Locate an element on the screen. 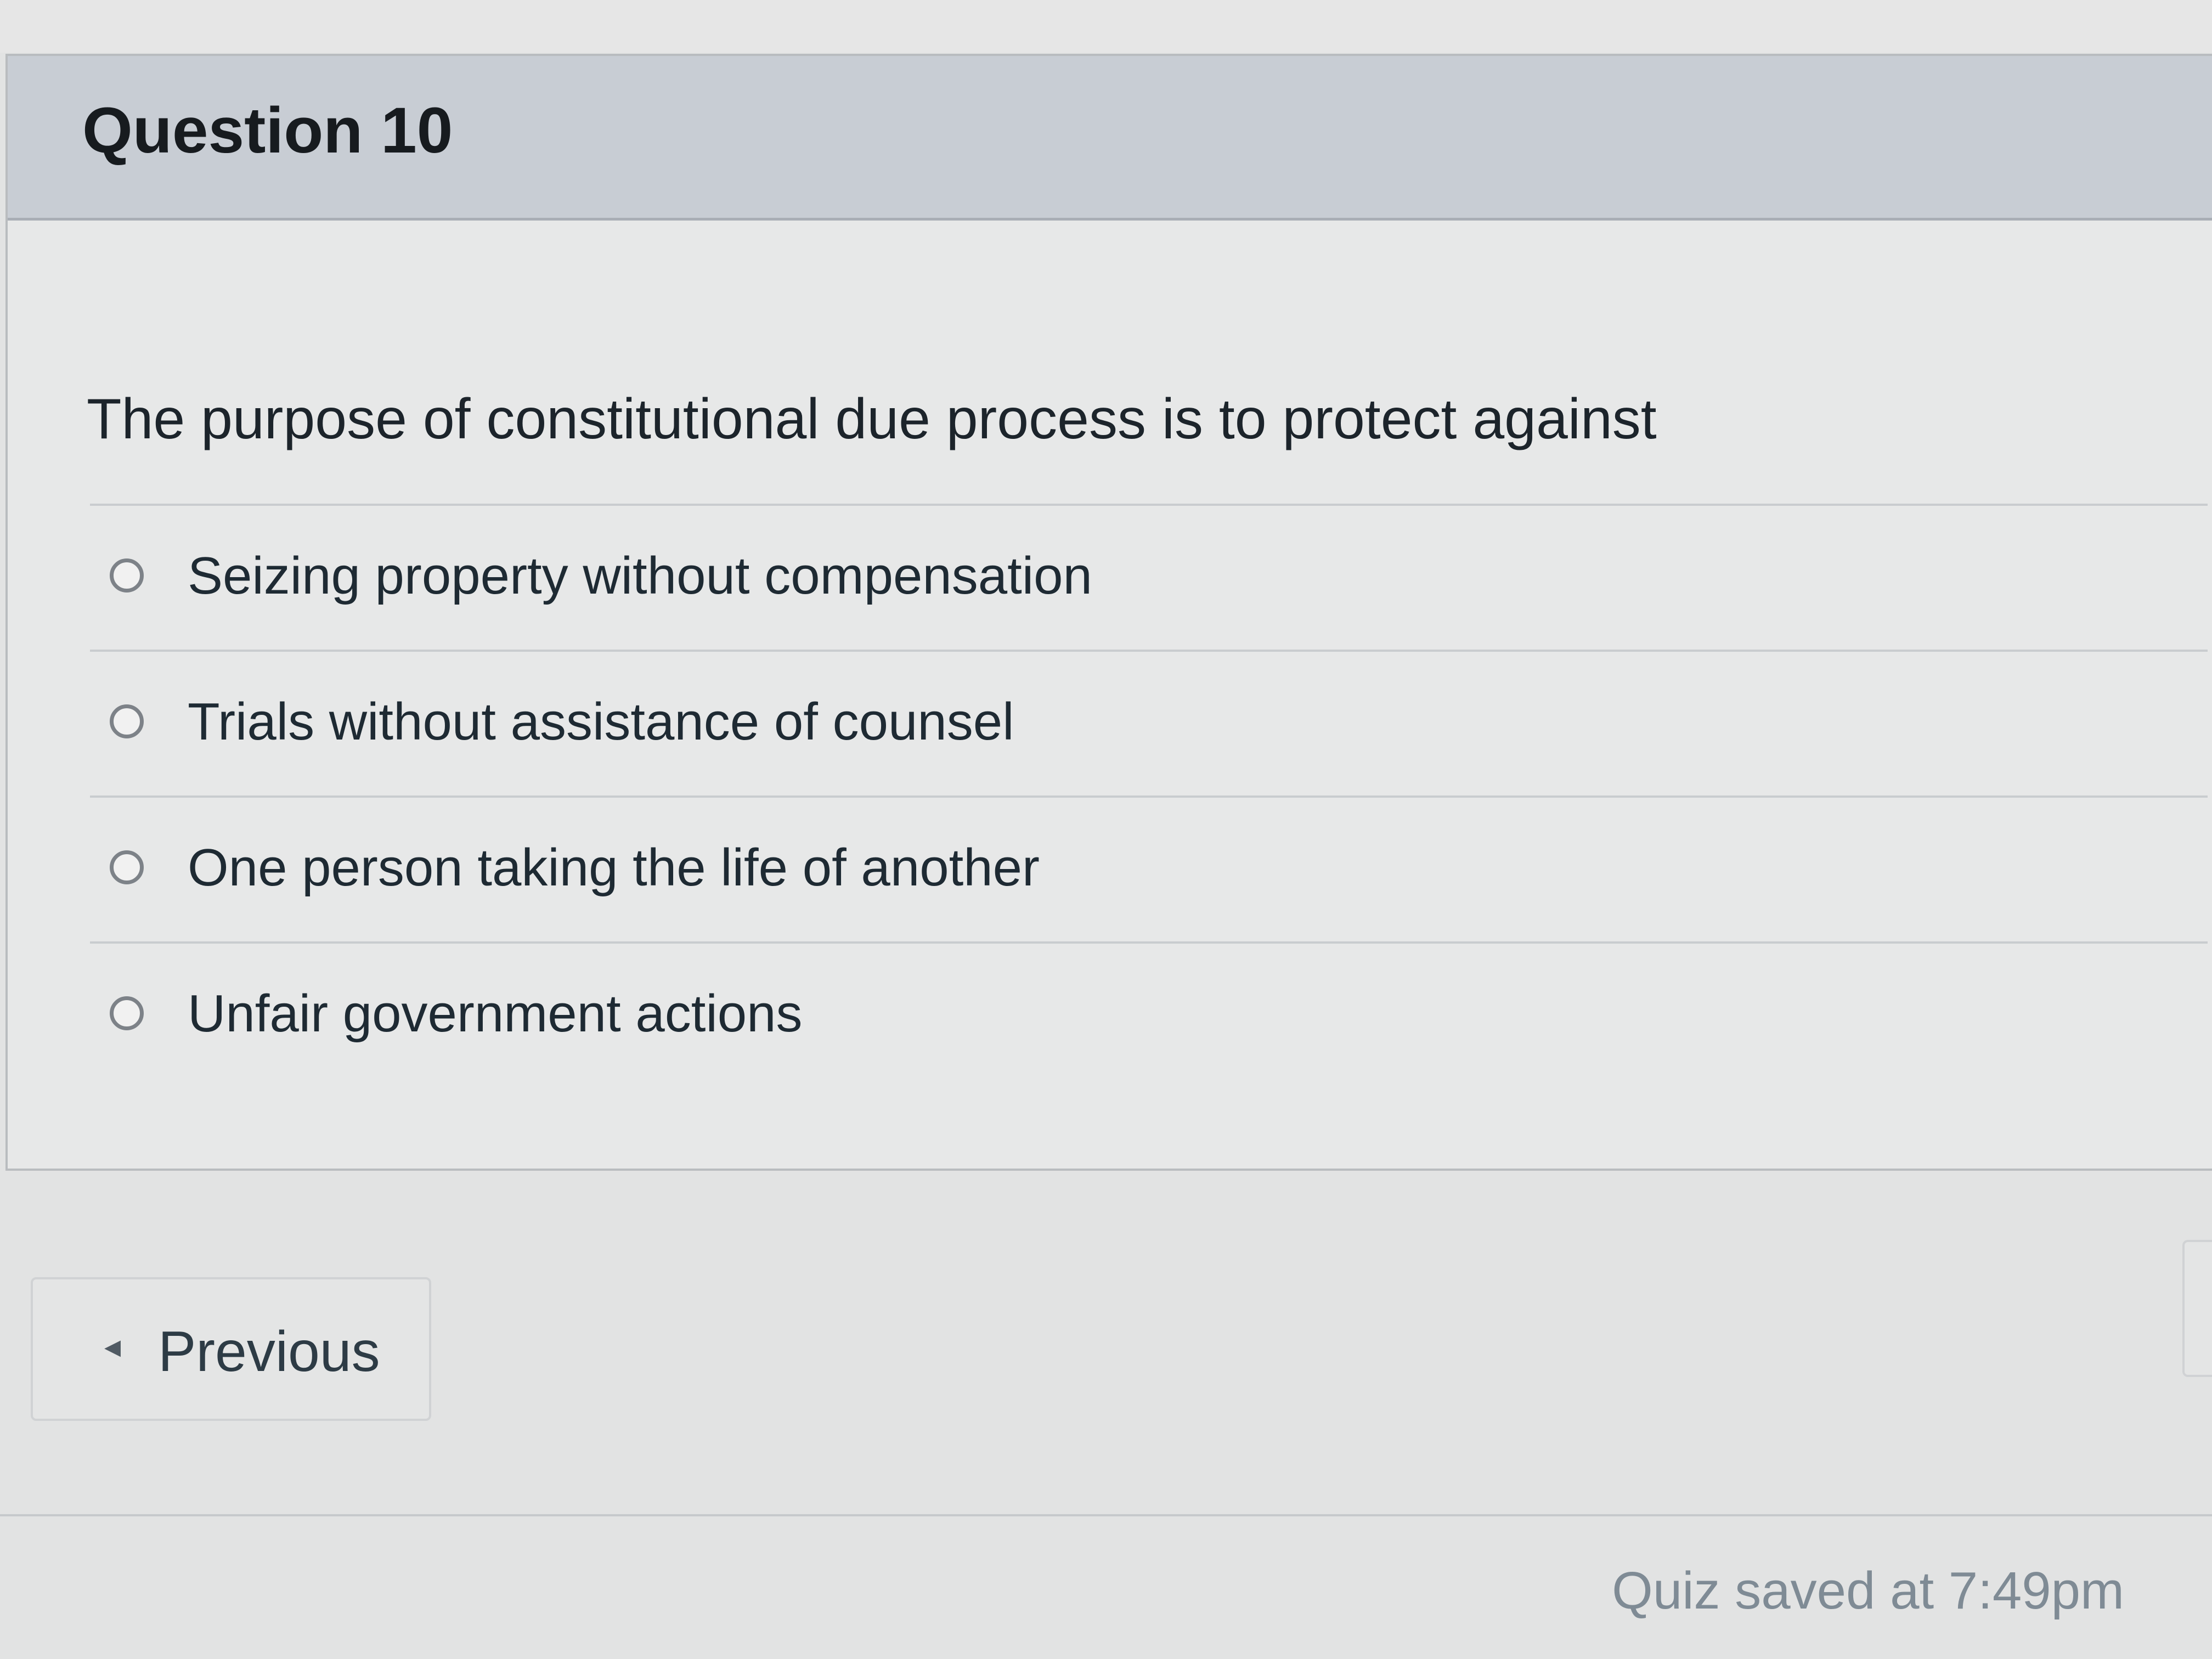 The width and height of the screenshot is (2212, 1659). caret-left-icon: ◂ is located at coordinates (113, 1346).